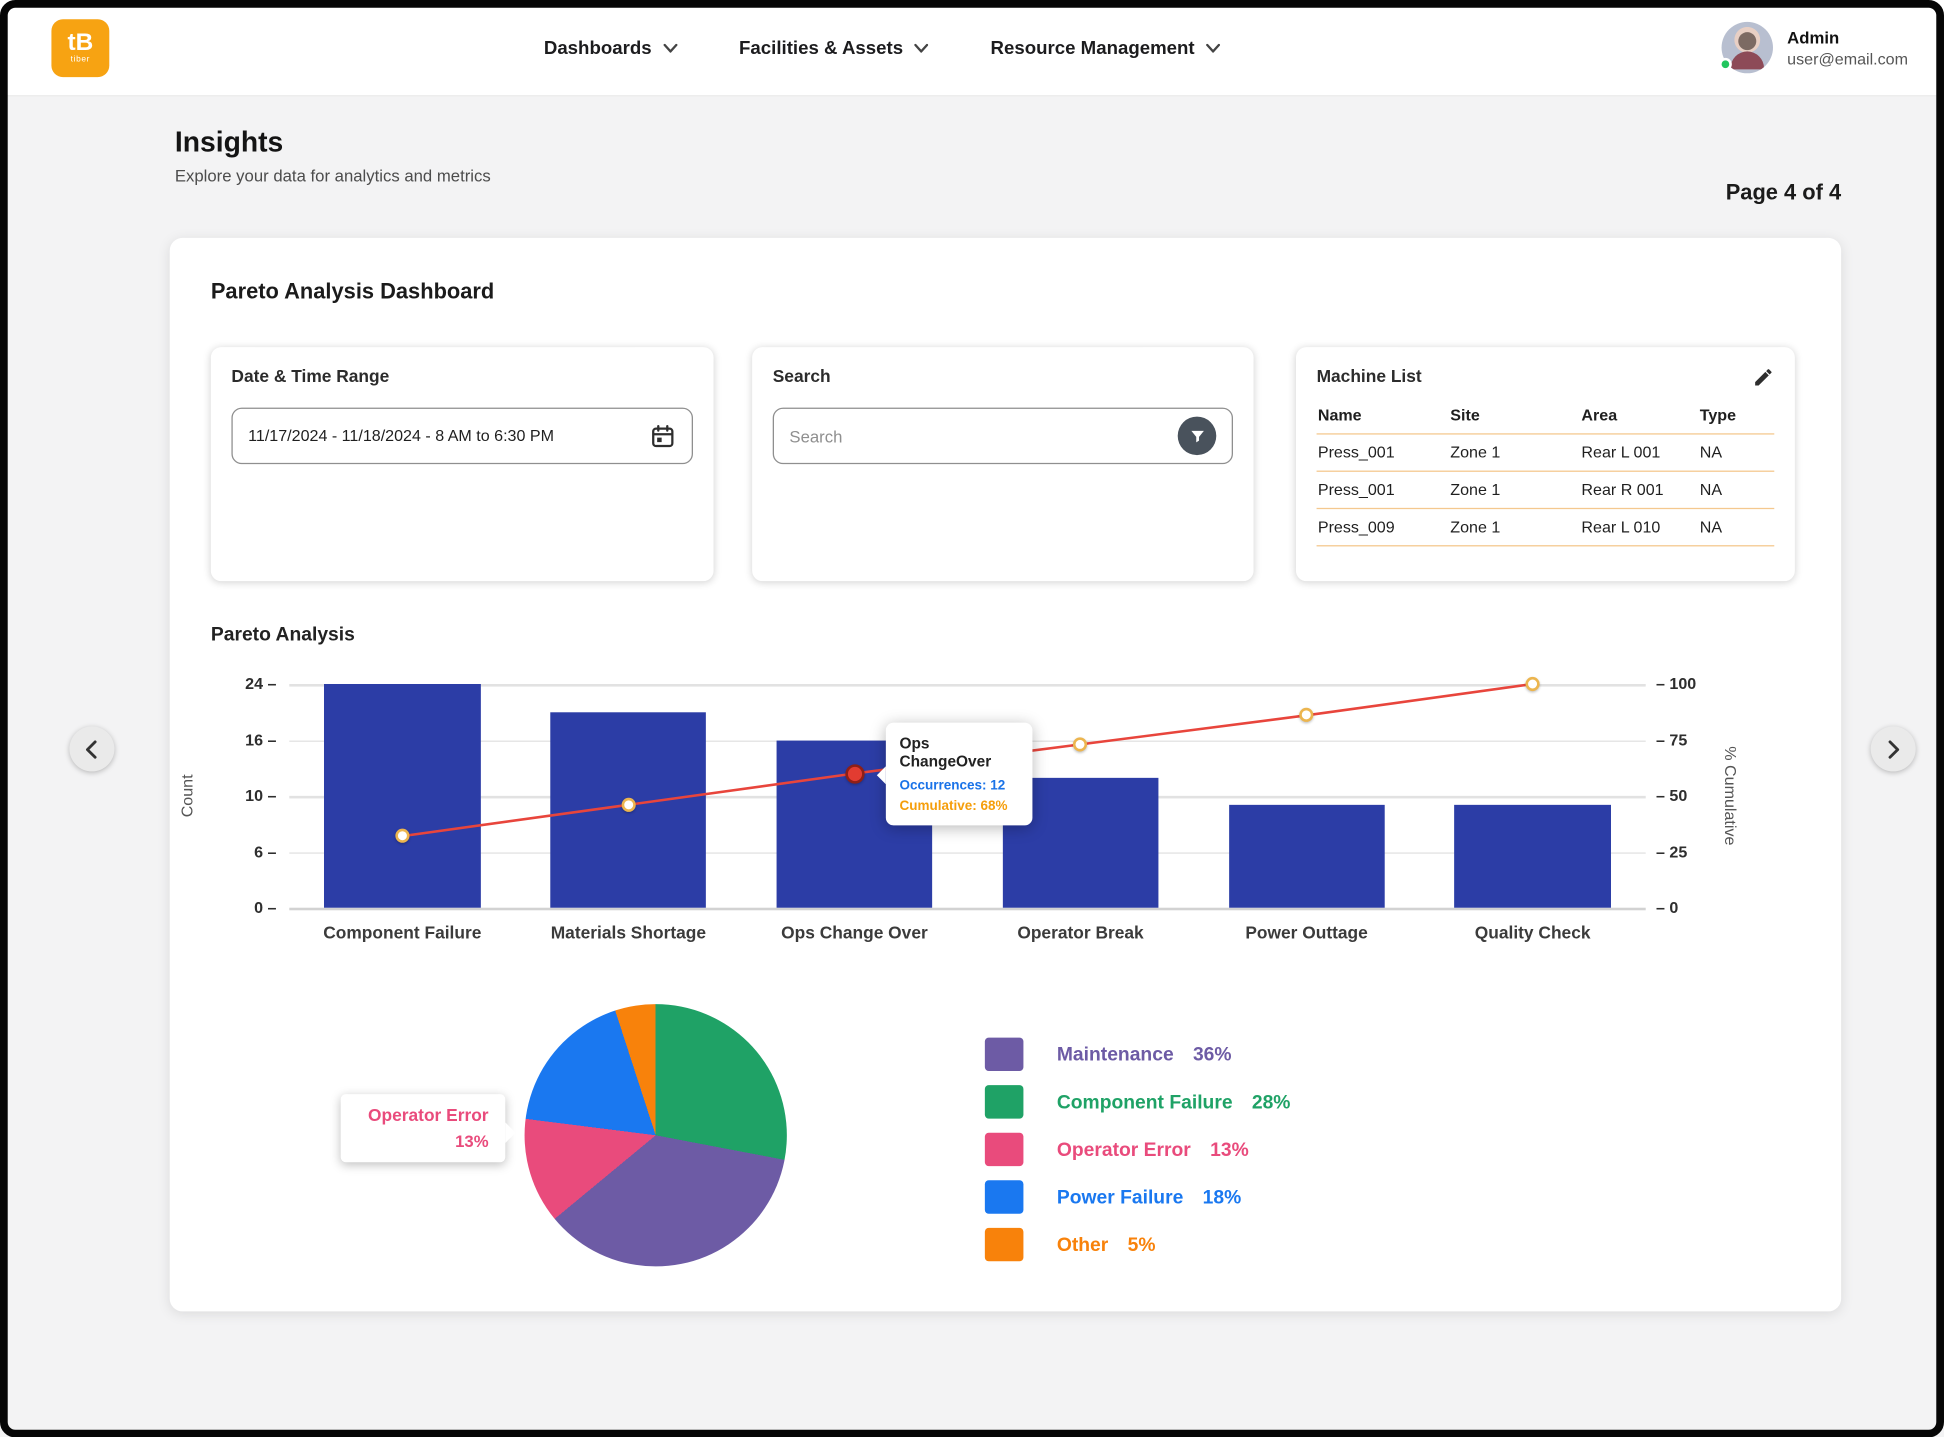  I want to click on column-header: Site, so click(1465, 415).